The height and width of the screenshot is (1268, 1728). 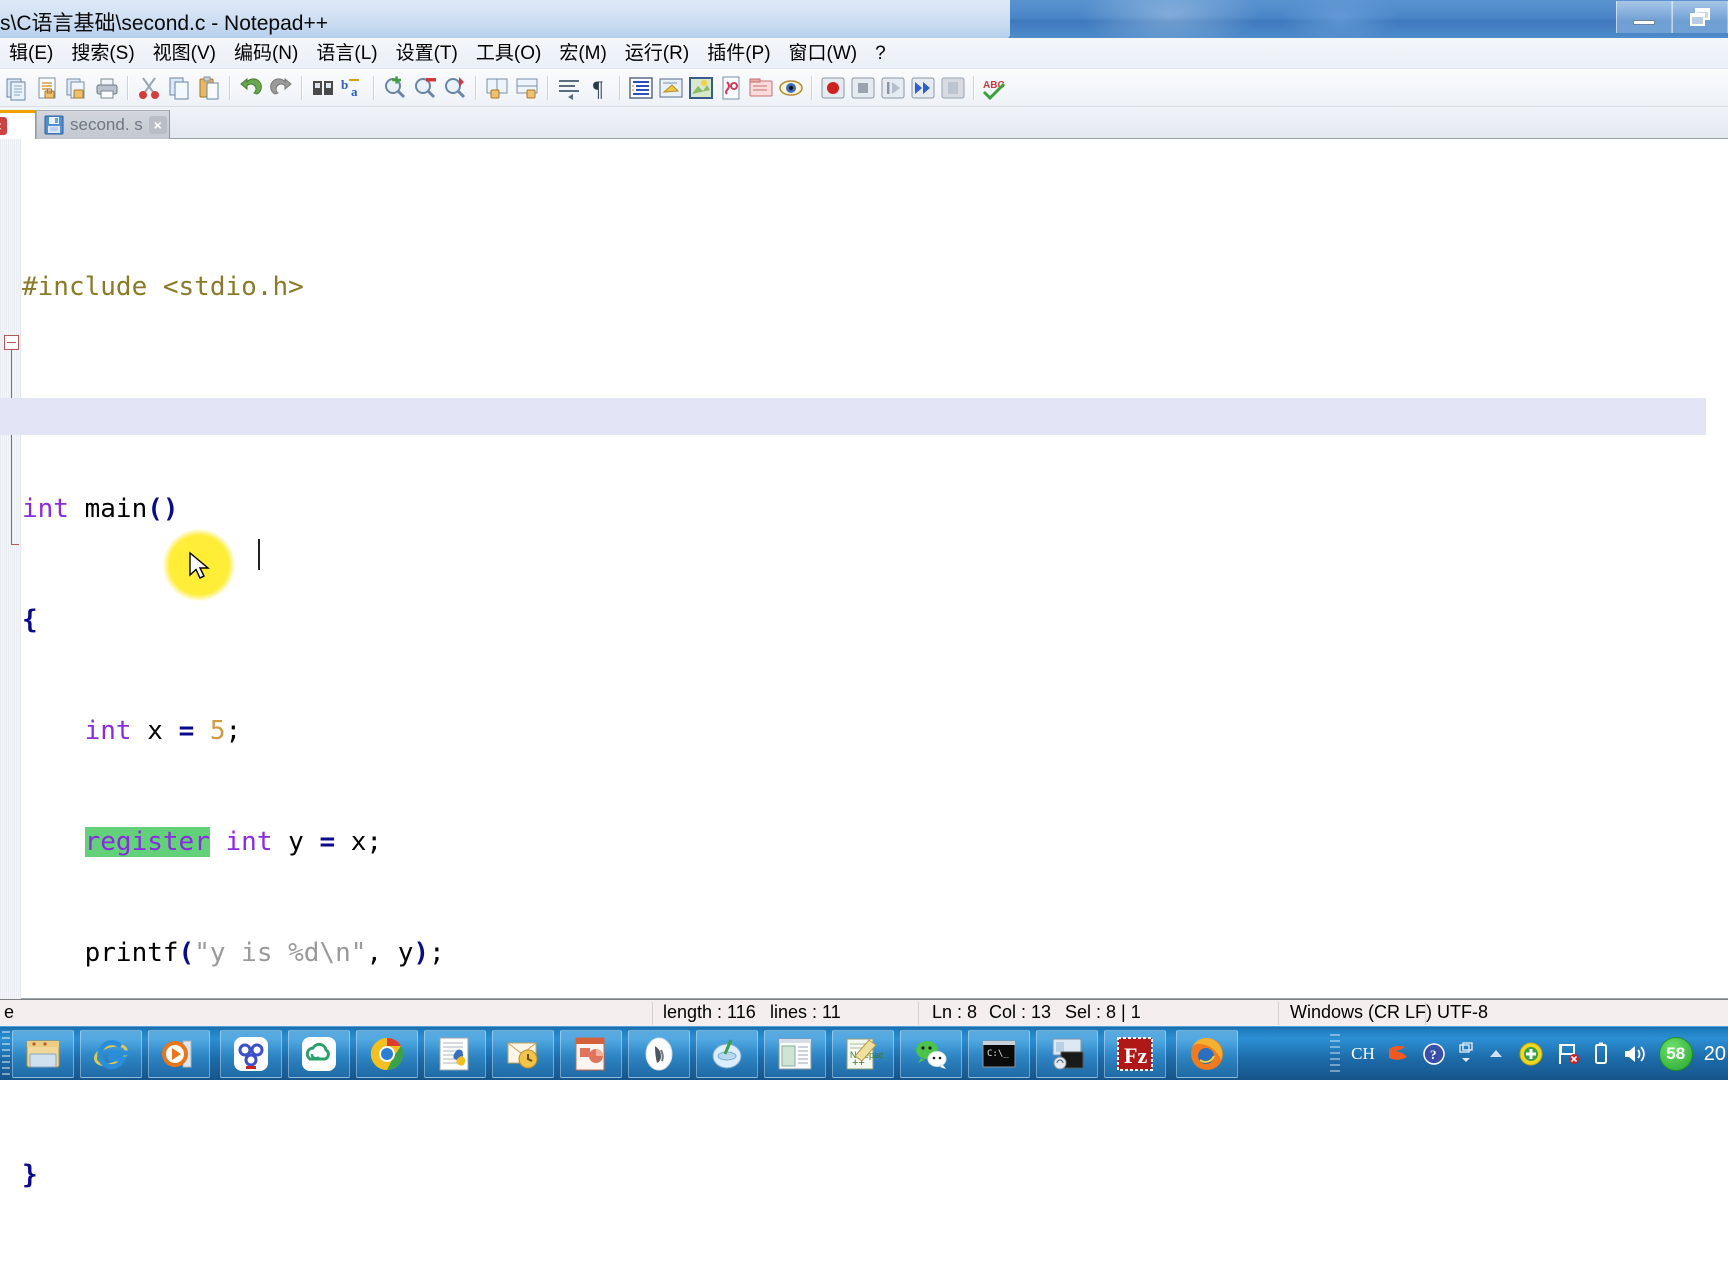 I want to click on redo-button, so click(x=281, y=88).